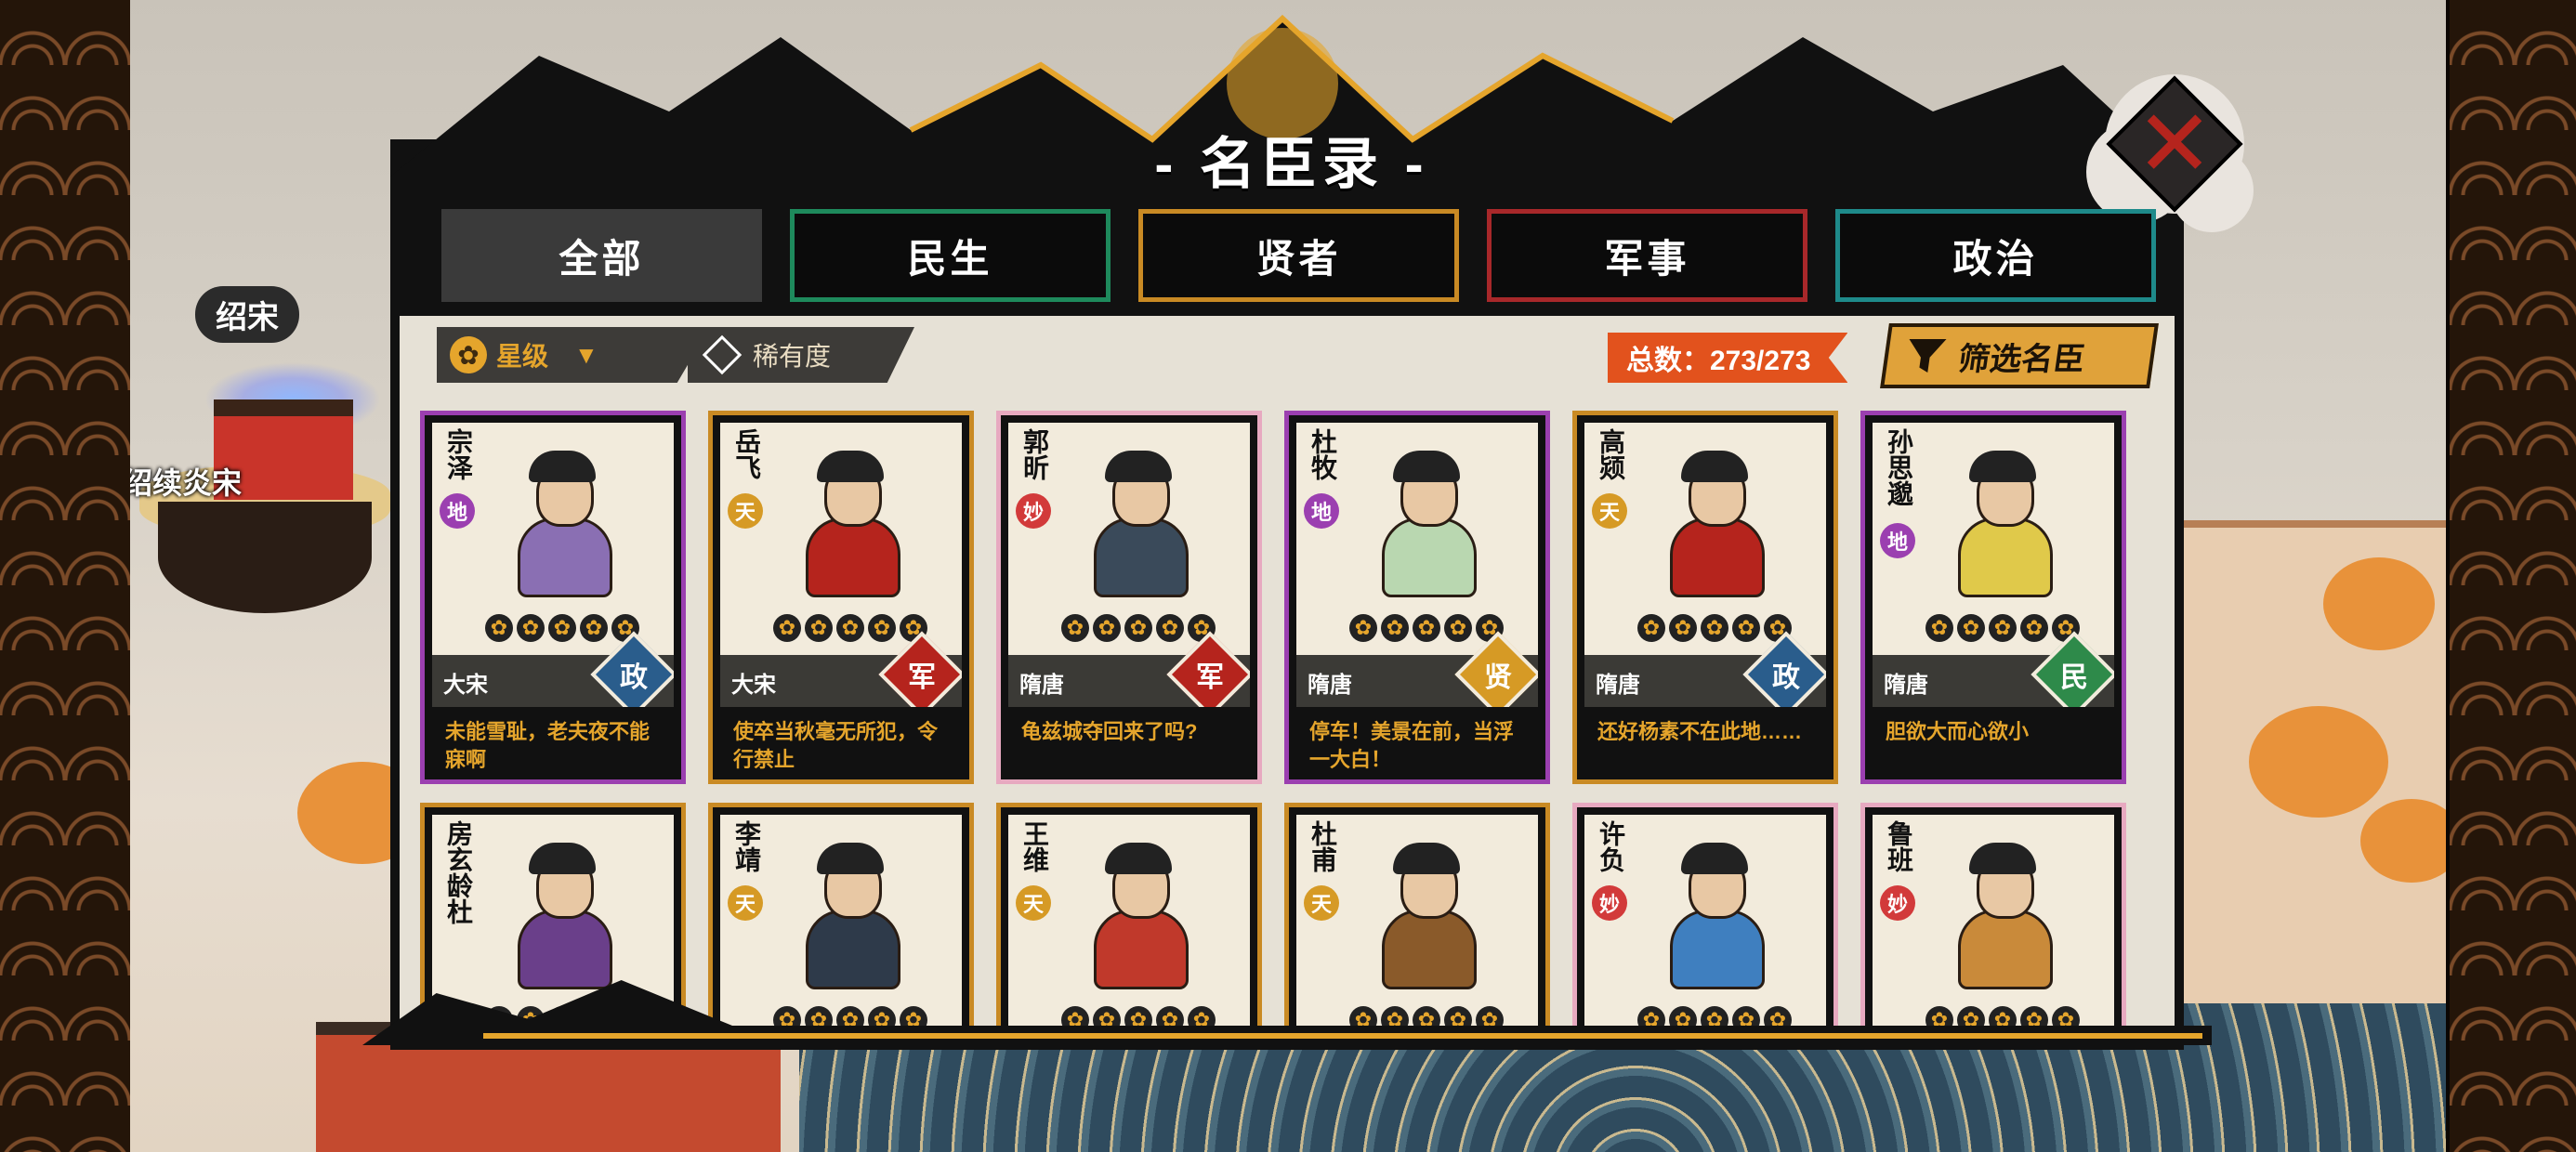 This screenshot has height=1152, width=2576. Describe the element at coordinates (1322, 454) in the screenshot. I see `minister-name: 杜牧` at that location.